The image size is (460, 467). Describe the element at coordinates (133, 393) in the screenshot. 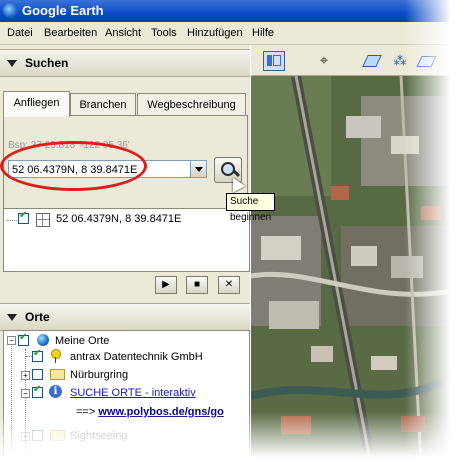

I see `place-item-suche-orte: SUCHE ORTE - interaktiv` at that location.